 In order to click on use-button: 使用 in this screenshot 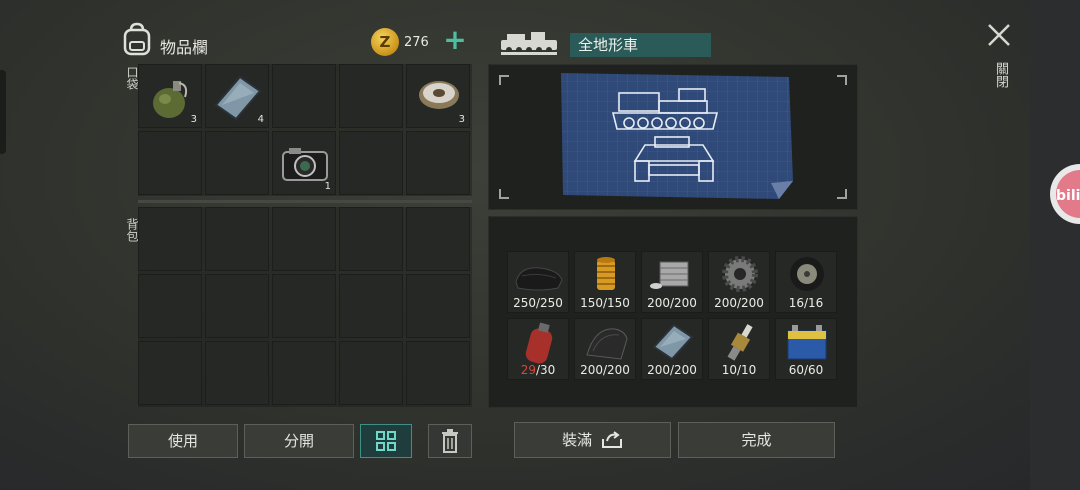, I will do `click(183, 441)`.